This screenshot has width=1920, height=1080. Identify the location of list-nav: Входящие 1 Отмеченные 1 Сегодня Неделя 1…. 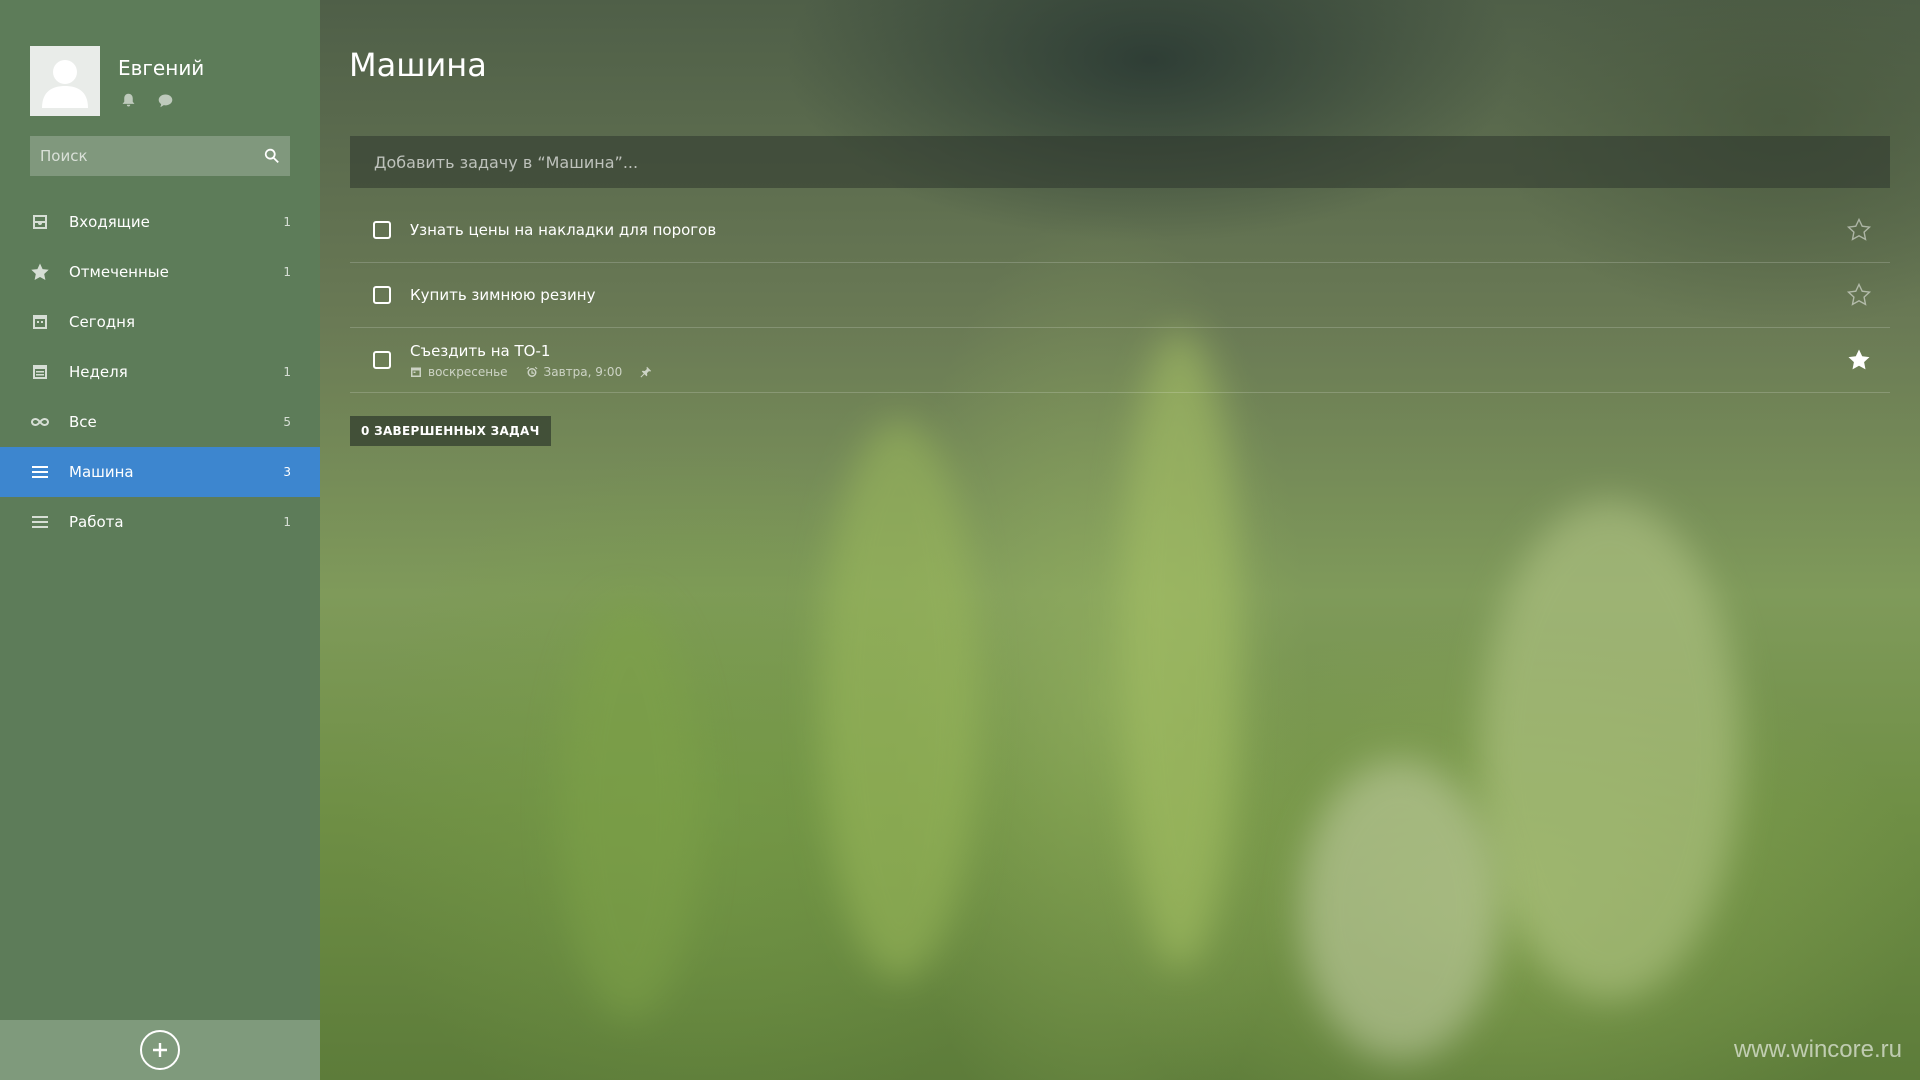
(160, 372).